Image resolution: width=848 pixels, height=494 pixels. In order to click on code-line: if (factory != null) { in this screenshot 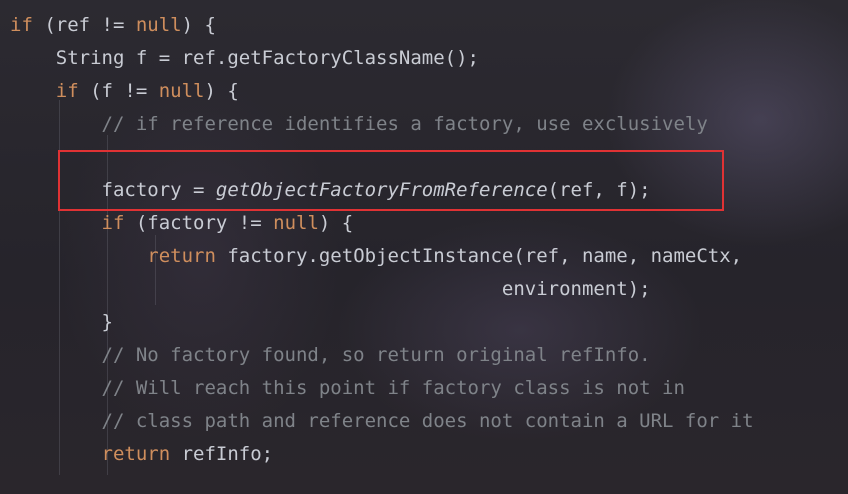, I will do `click(182, 223)`.